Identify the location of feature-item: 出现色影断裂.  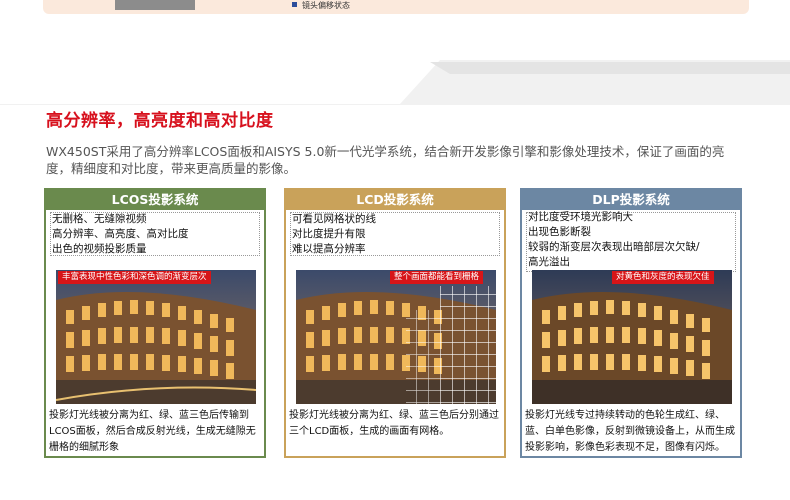
(559, 232).